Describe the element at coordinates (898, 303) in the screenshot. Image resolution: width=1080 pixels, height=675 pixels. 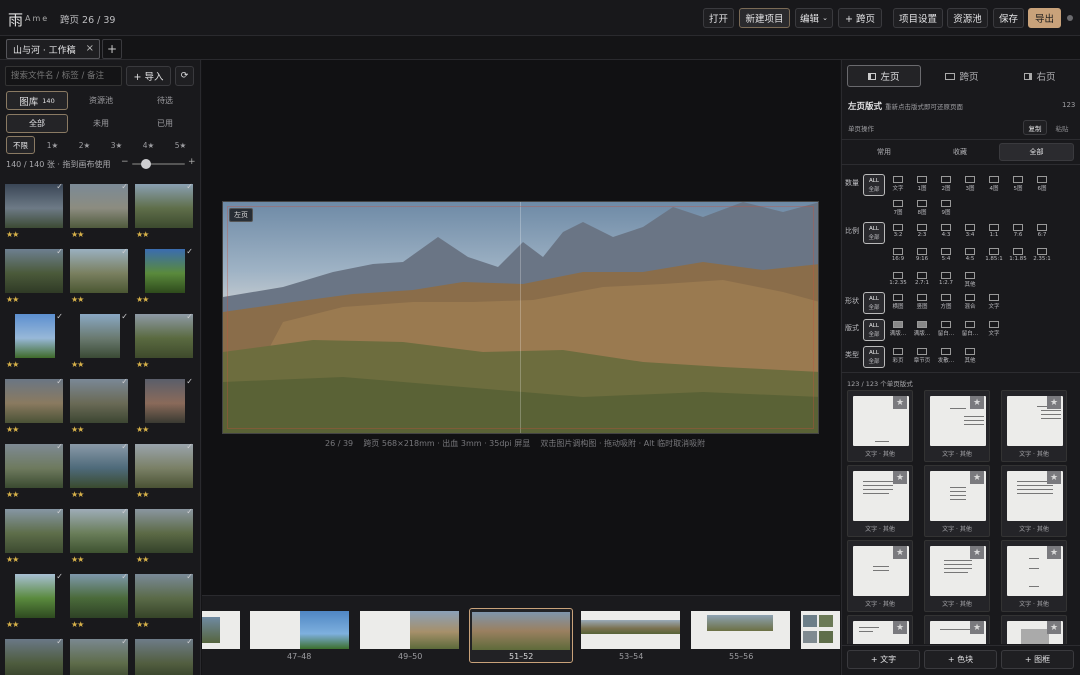
I see `filter-option: 横图` at that location.